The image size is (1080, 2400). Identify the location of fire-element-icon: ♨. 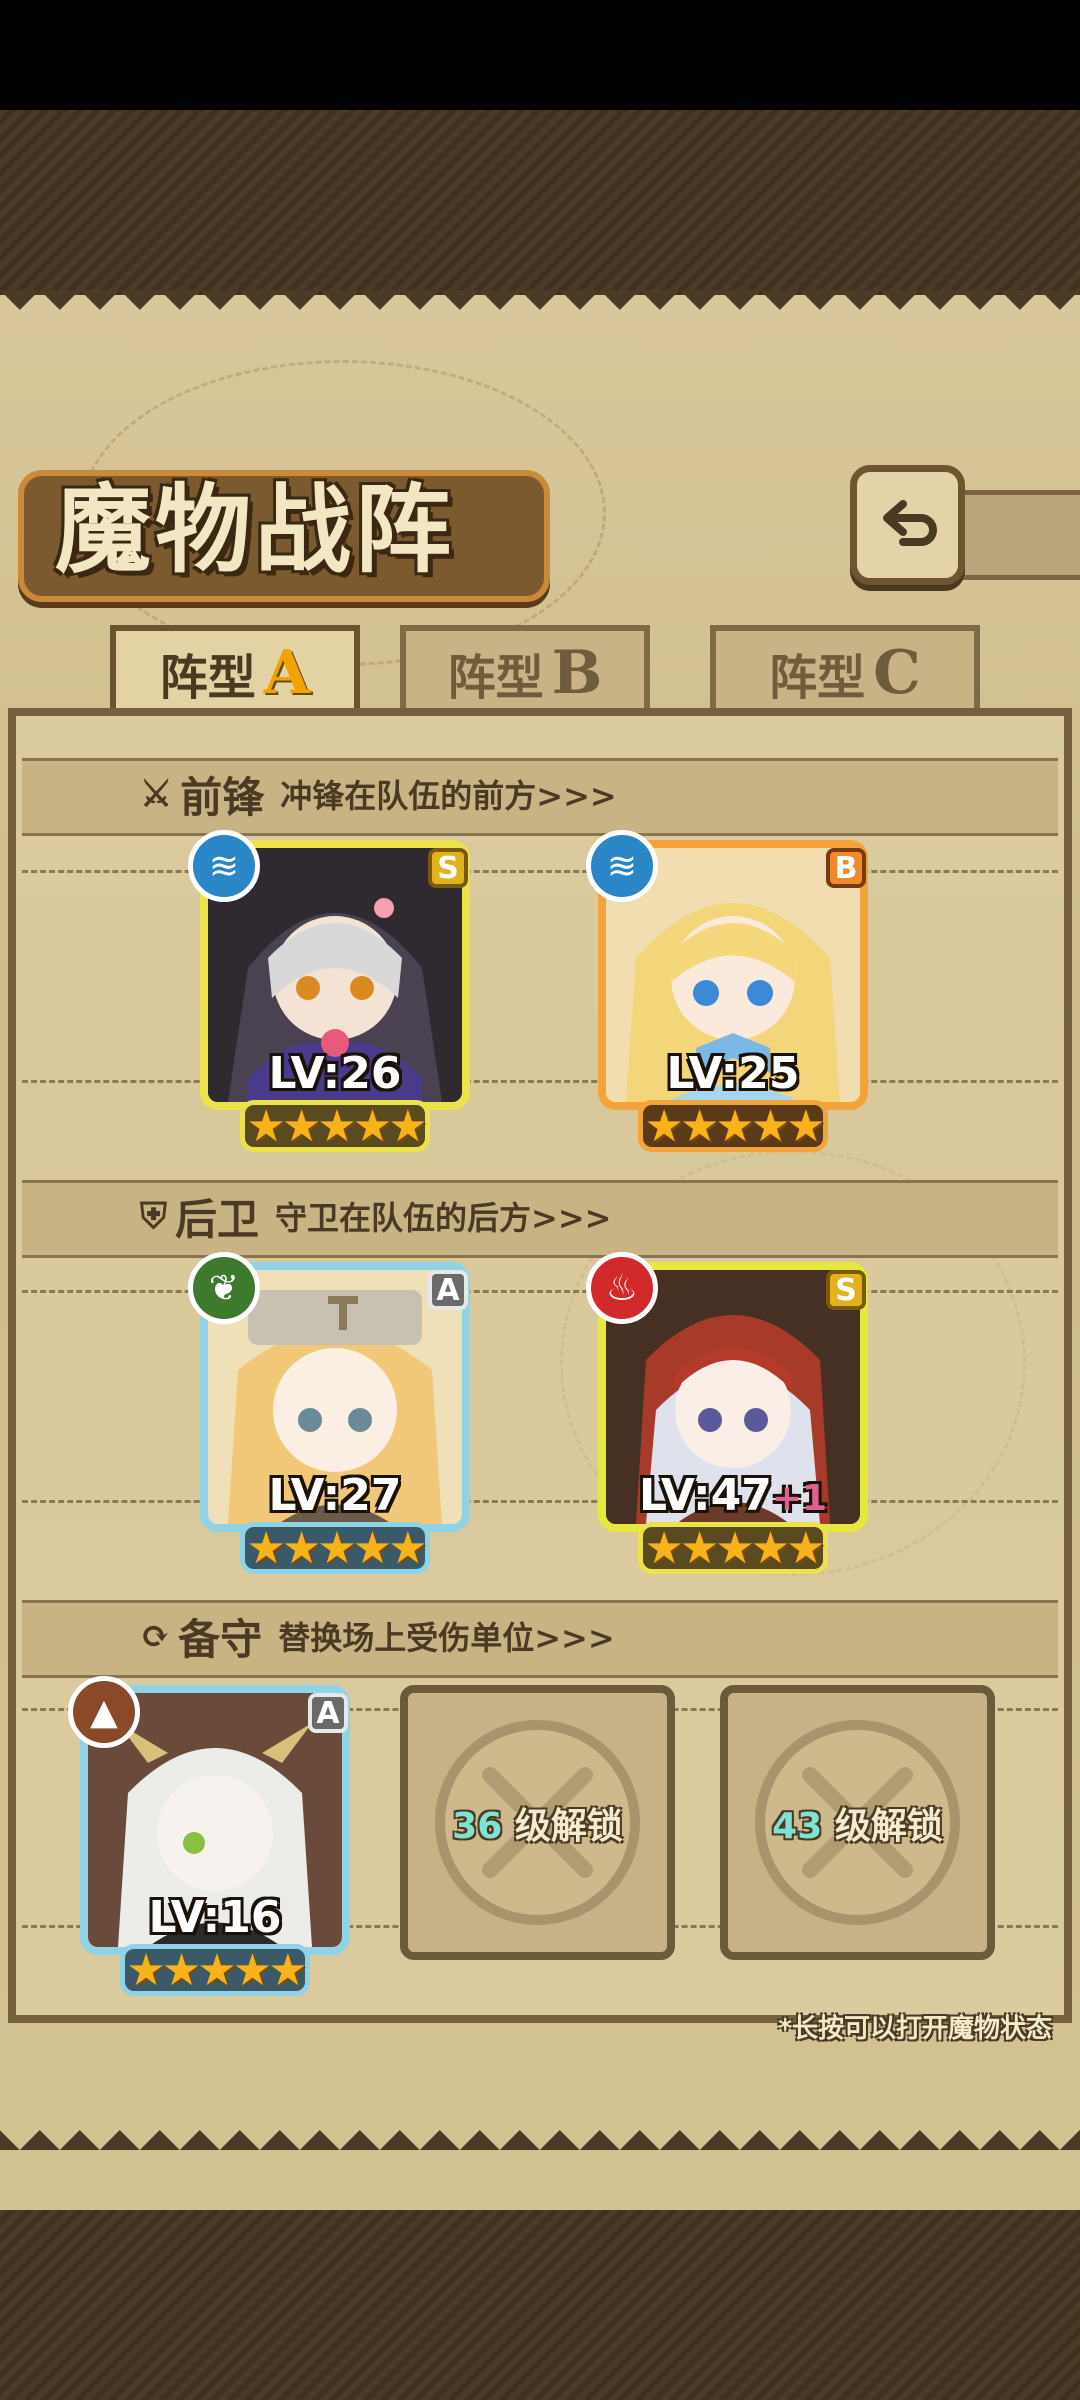
(622, 1288).